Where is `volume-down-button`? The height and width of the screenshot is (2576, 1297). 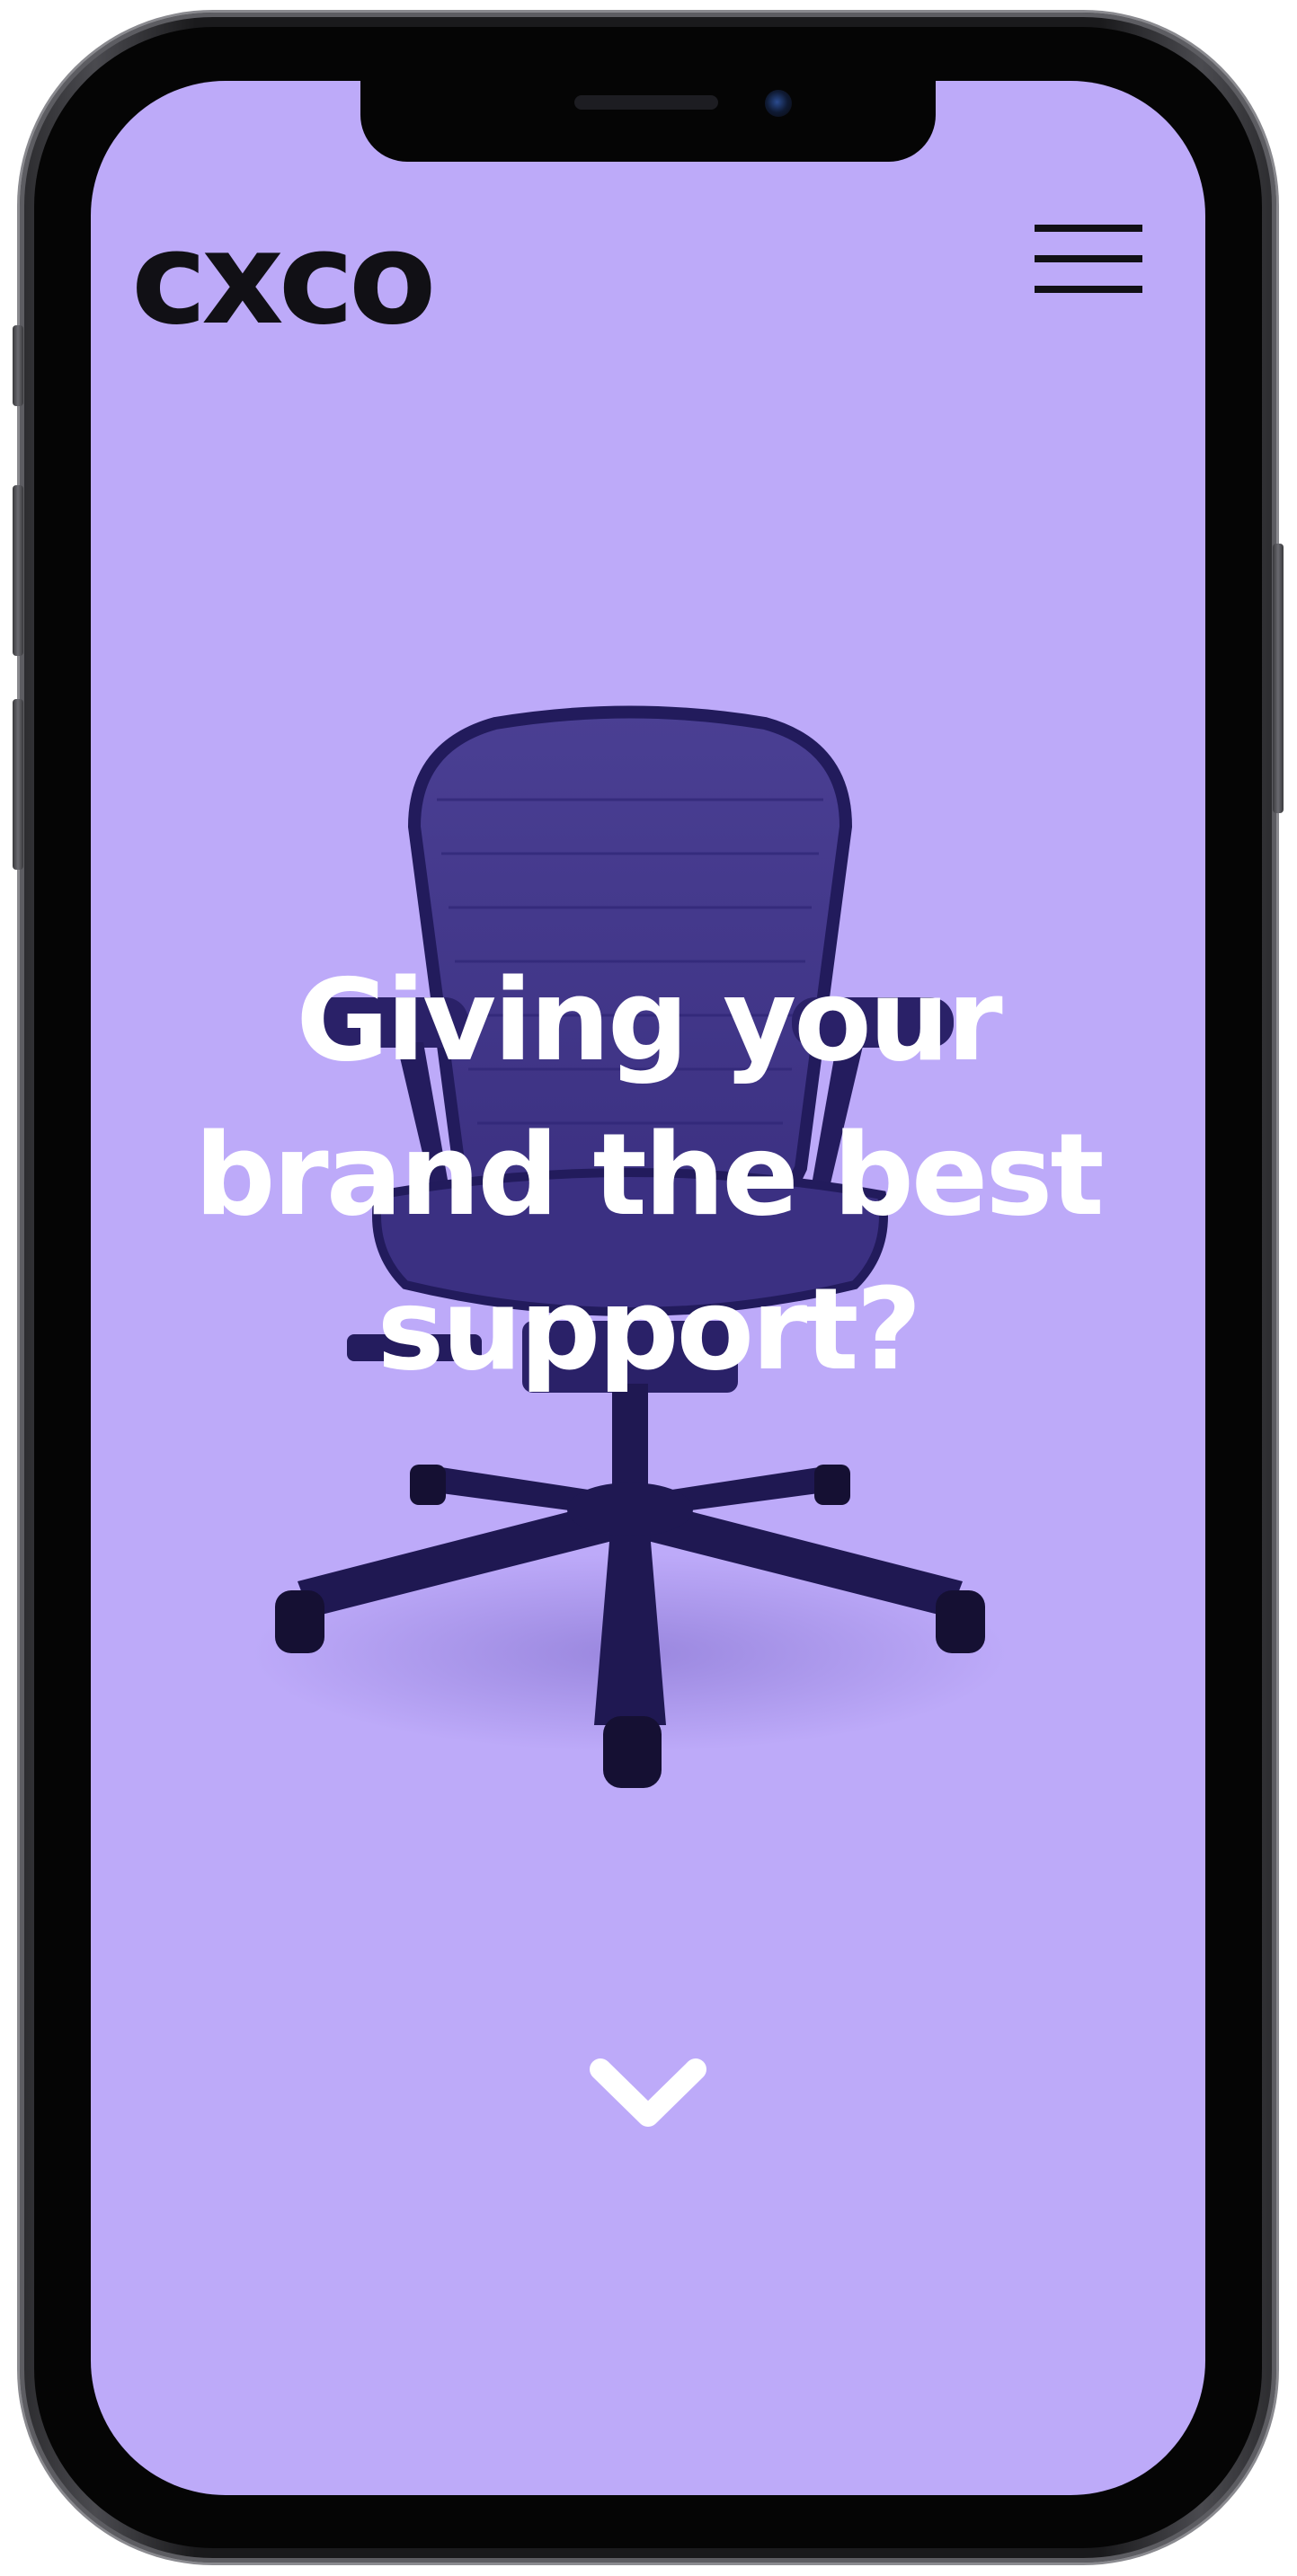 volume-down-button is located at coordinates (18, 784).